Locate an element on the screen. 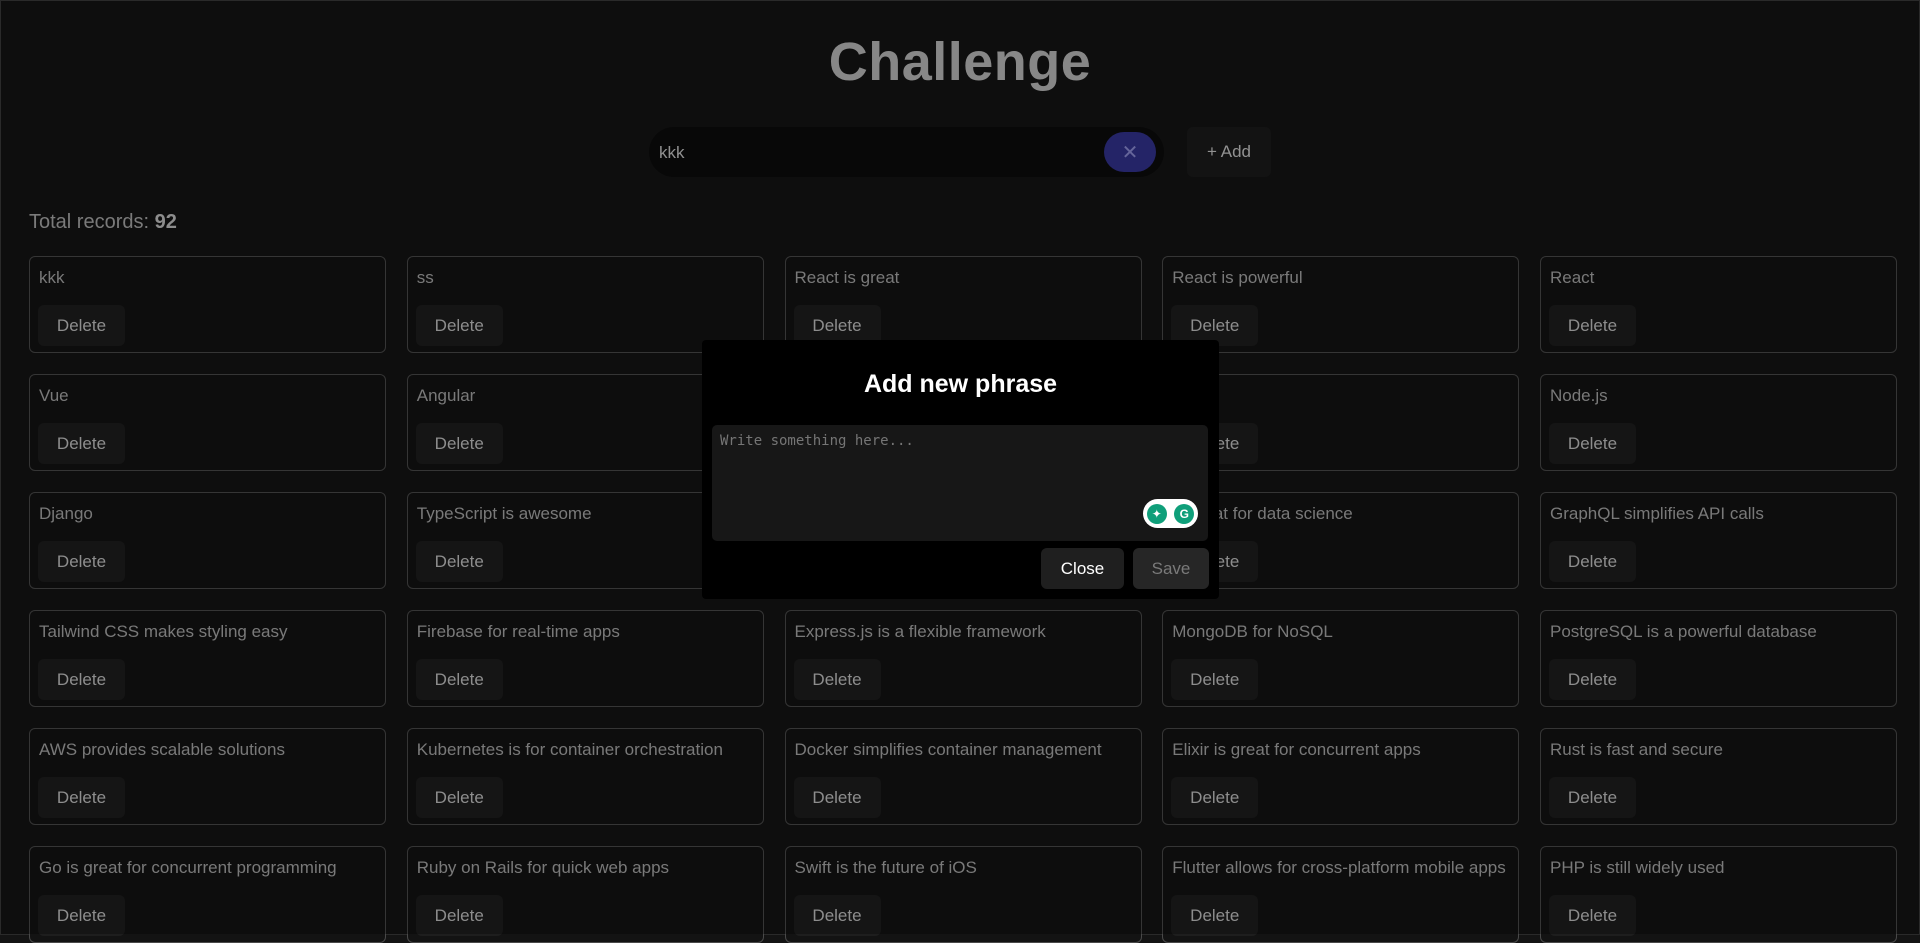 Image resolution: width=1920 pixels, height=943 pixels. save-button: Save is located at coordinates (1171, 568).